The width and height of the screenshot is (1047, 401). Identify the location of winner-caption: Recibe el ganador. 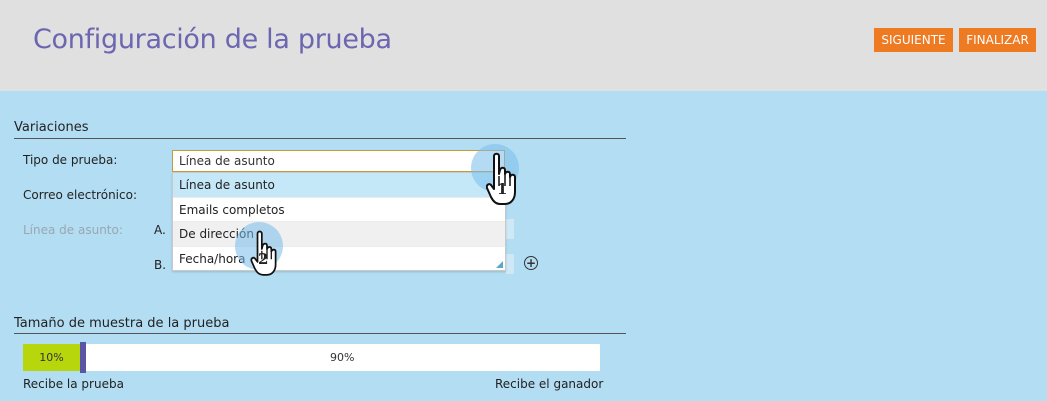
(549, 384).